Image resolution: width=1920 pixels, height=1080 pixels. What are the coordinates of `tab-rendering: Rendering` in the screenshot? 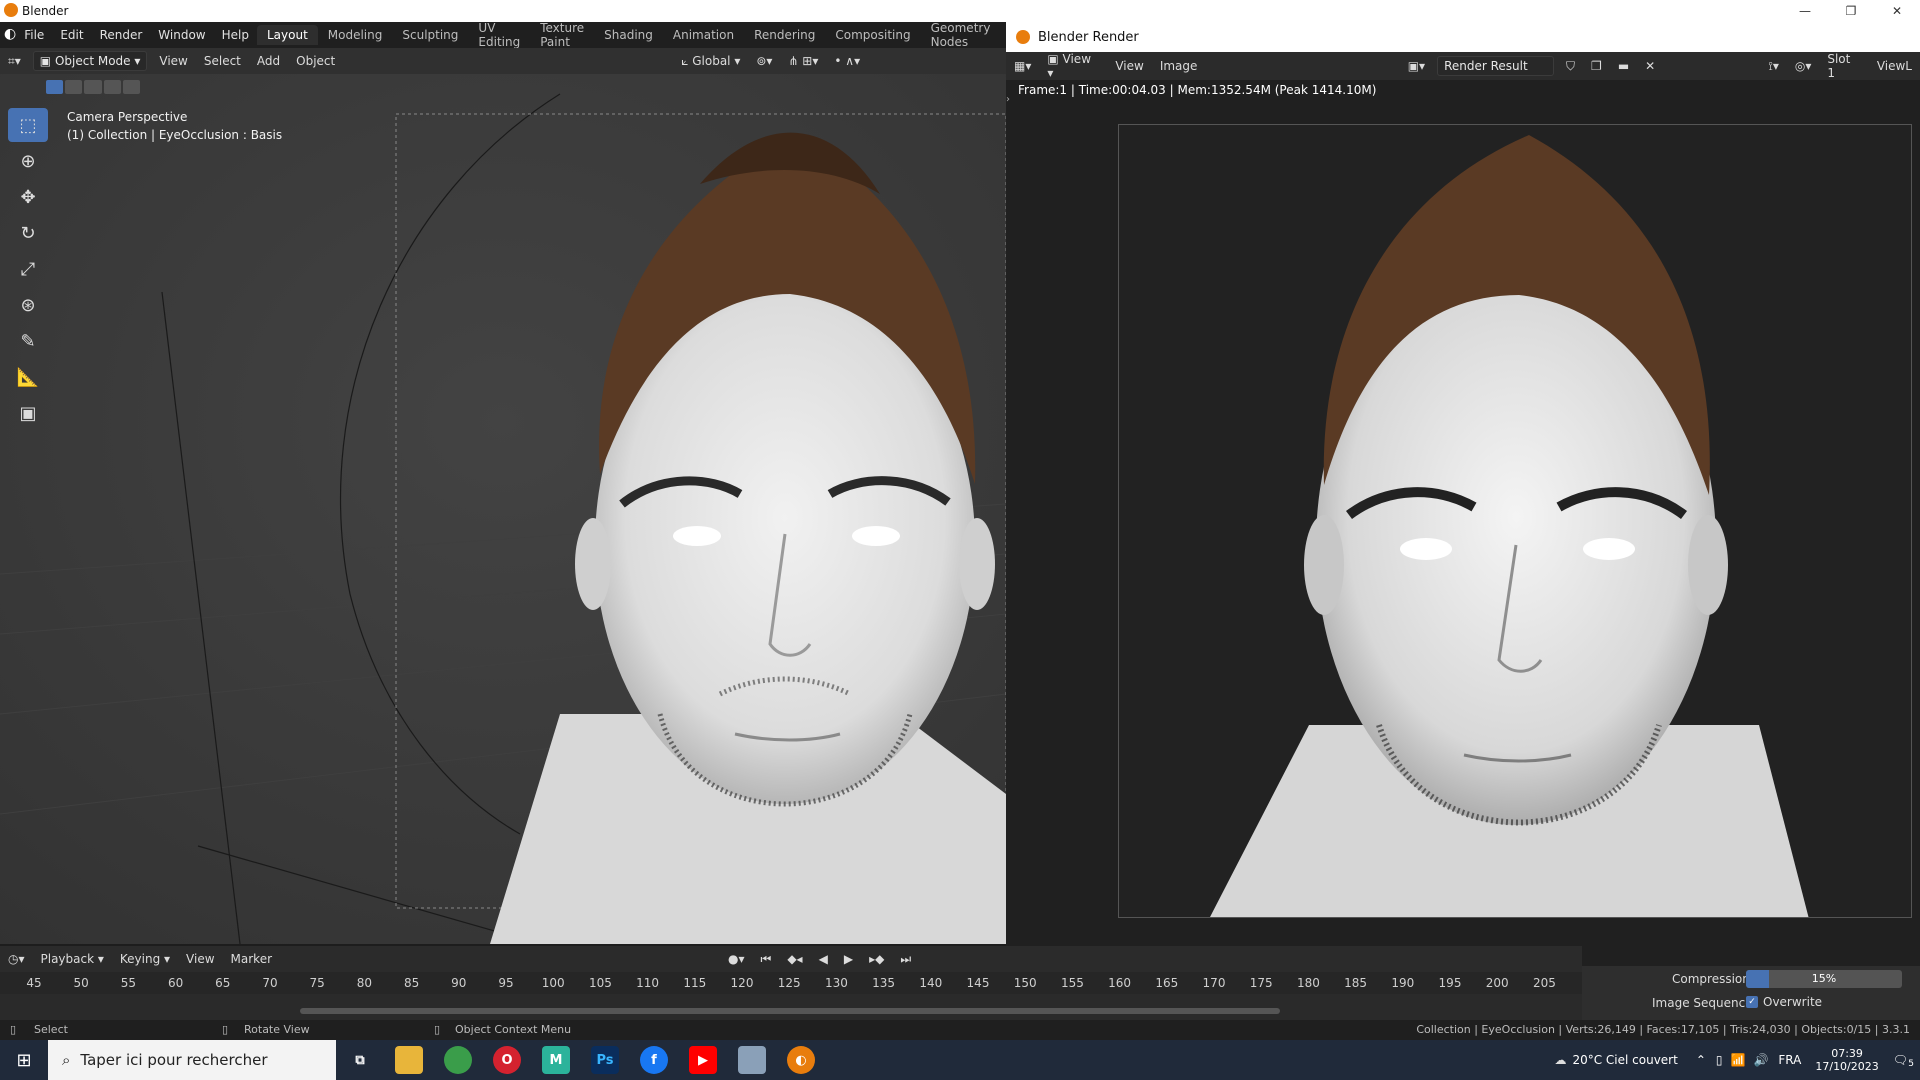 It's located at (784, 35).